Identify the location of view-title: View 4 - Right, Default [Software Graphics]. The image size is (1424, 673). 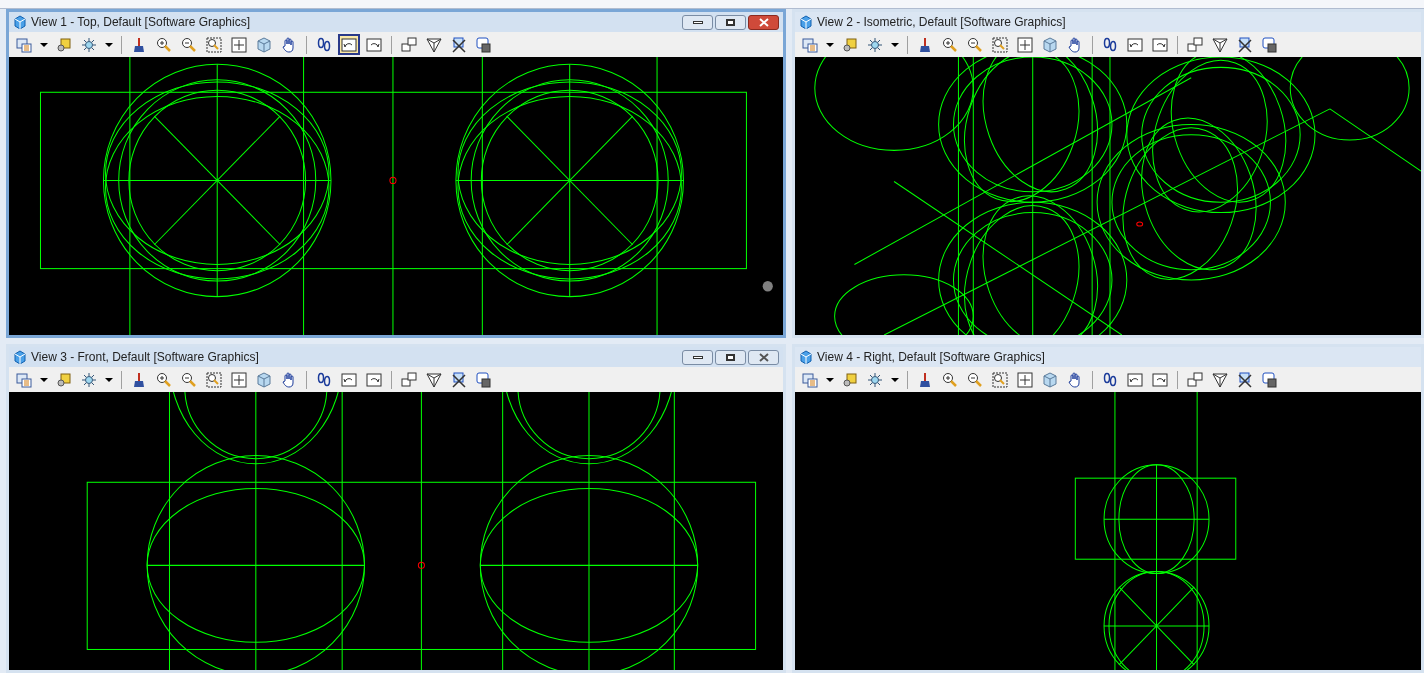
(931, 357).